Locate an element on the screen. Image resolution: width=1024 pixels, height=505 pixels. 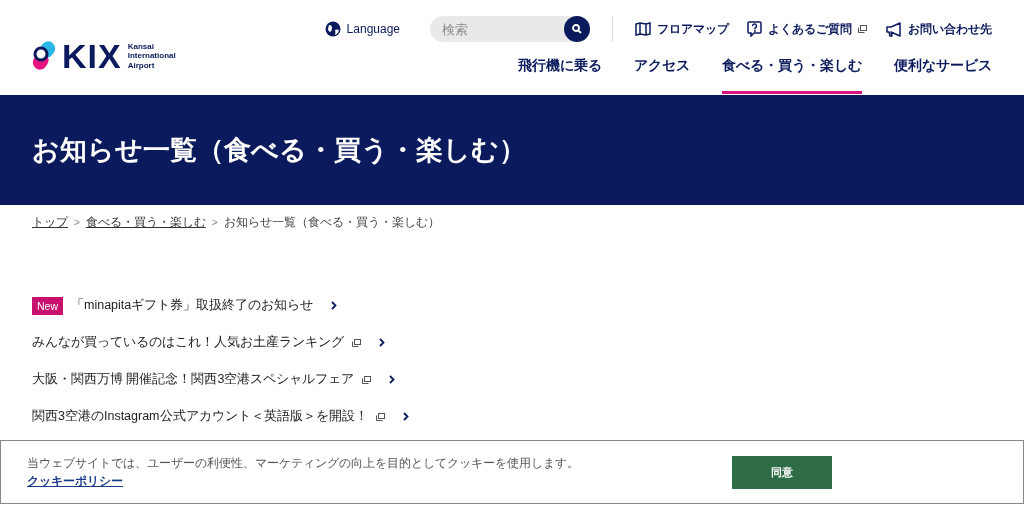
news-link: 「minapitaギフト券」取扱終了のお知らせ is located at coordinates (192, 305).